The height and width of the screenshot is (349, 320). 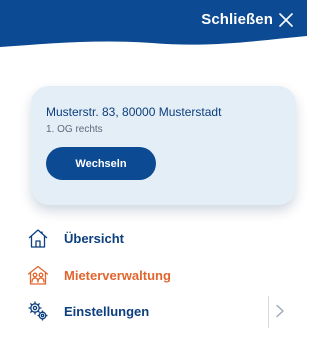 What do you see at coordinates (94, 238) in the screenshot?
I see `nav-label-overview: Übersicht` at bounding box center [94, 238].